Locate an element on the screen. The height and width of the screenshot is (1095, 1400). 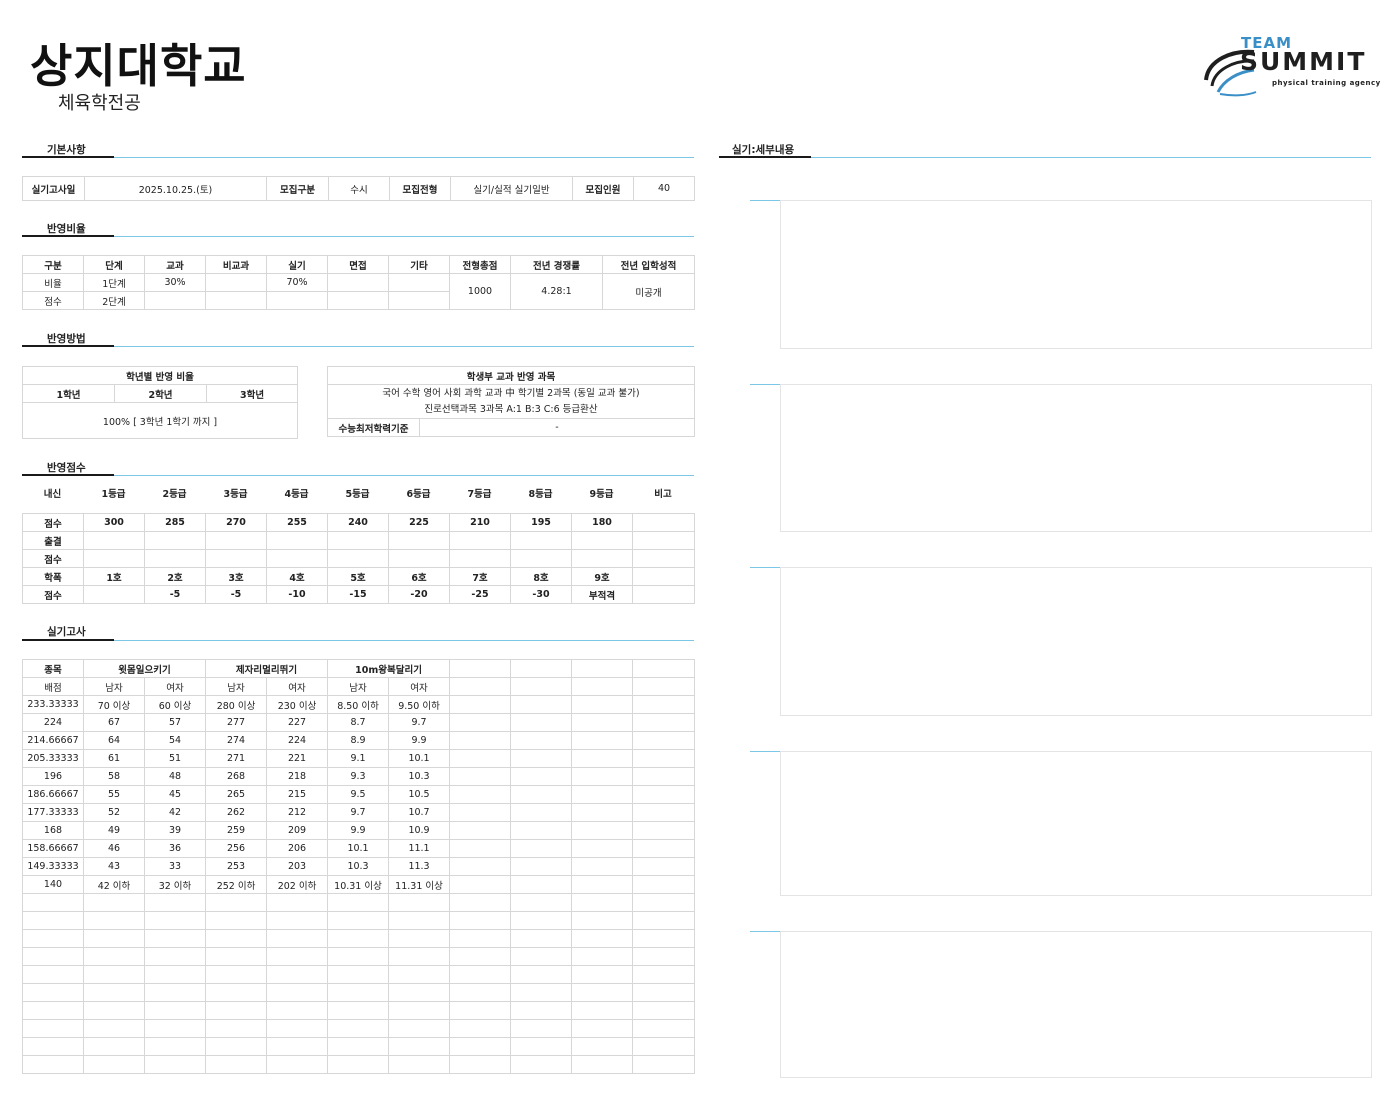
practical-header: 제자리멀리뛰기 is located at coordinates (267, 668).